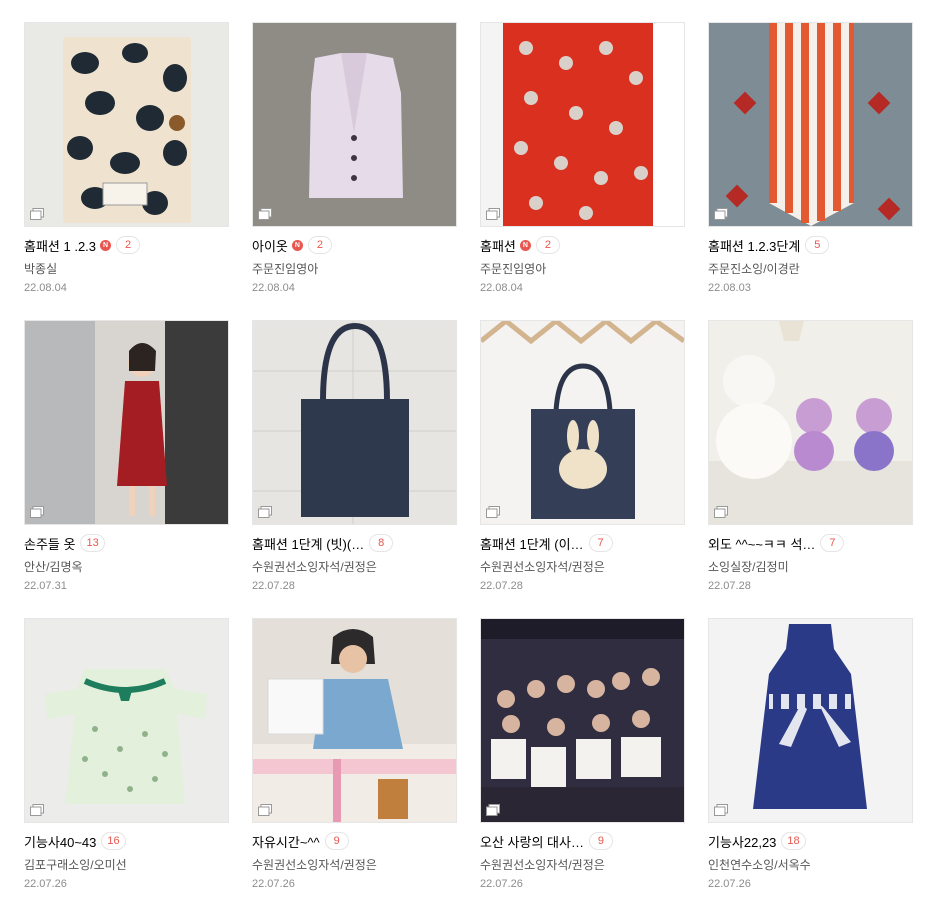  I want to click on post-card: 홈패션 1.2.3단계 5 주문진소잉/이경란 22.08.03, so click(810, 162).